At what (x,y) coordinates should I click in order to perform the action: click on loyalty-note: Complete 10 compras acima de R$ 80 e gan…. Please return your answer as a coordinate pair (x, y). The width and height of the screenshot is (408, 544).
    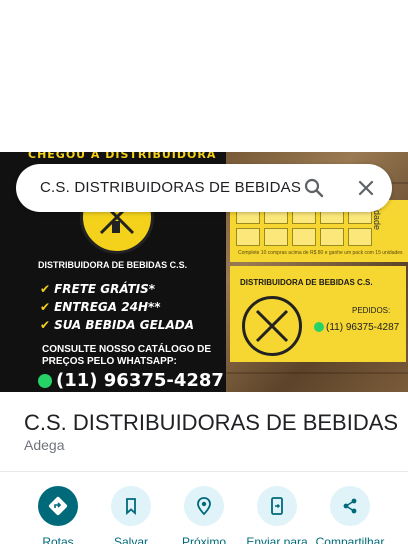
    Looking at the image, I should click on (320, 253).